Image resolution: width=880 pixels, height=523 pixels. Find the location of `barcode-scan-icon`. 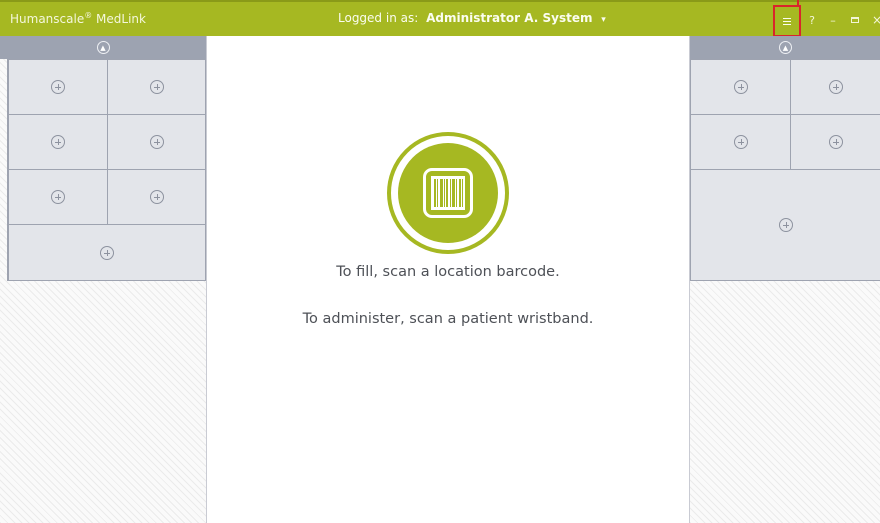

barcode-scan-icon is located at coordinates (448, 193).